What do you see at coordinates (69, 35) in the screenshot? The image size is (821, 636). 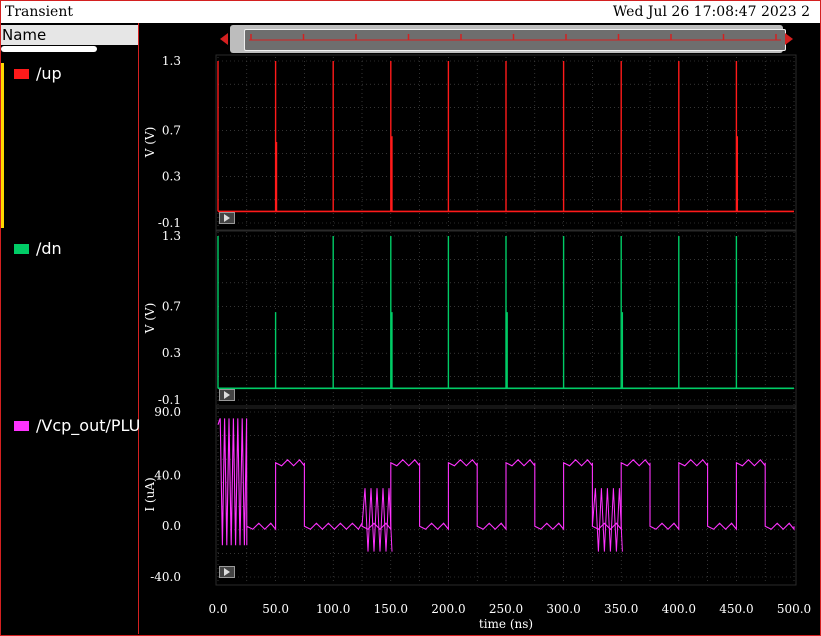 I see `name-column-header: Name` at bounding box center [69, 35].